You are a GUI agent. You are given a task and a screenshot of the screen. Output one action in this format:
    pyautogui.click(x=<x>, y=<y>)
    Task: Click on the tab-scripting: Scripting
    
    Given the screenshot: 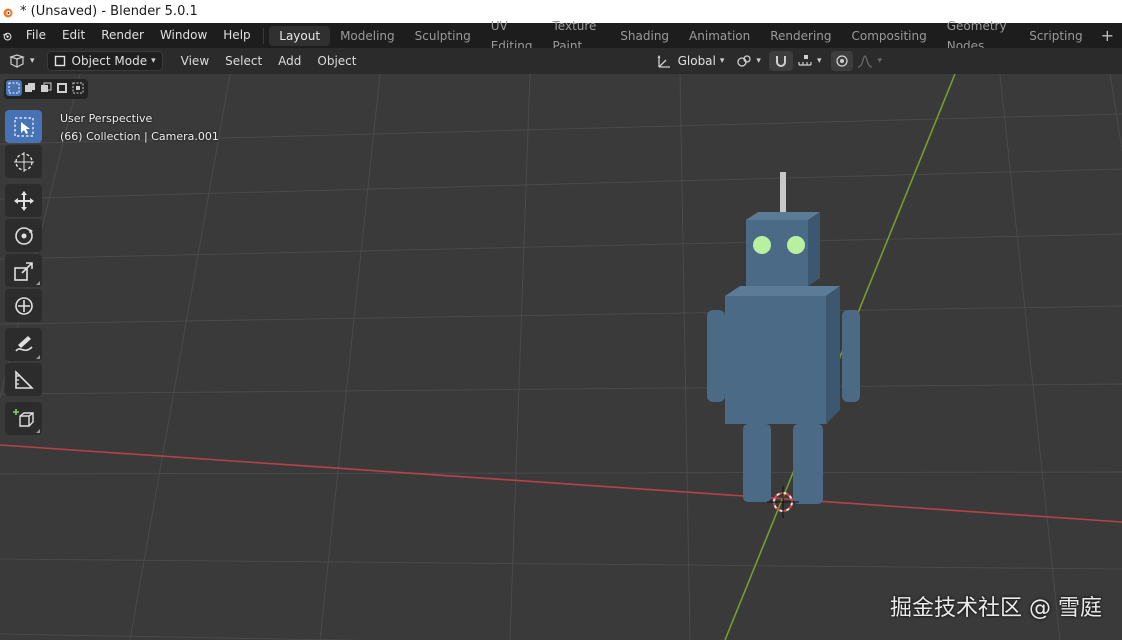 What is the action you would take?
    pyautogui.click(x=1055, y=36)
    